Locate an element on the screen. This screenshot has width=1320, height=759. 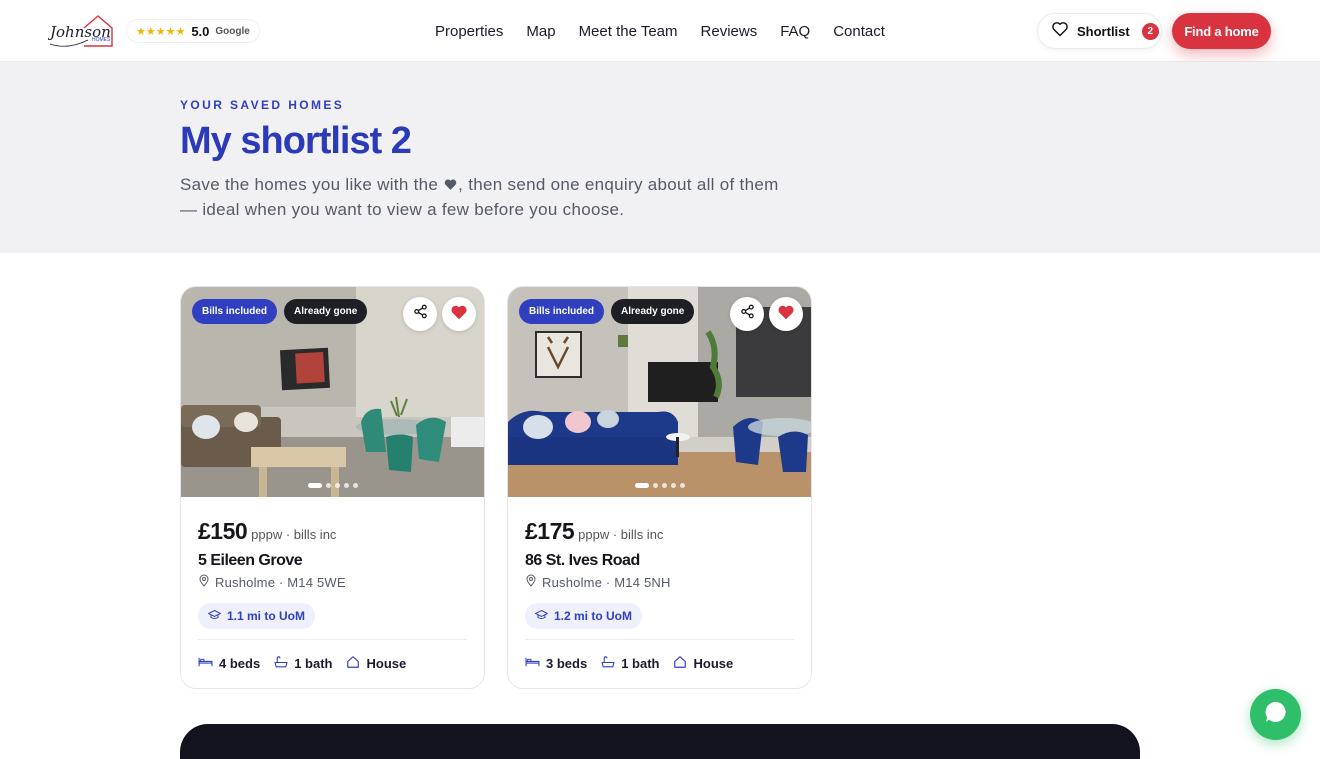
distance-badge: 1.1 mi to UoM is located at coordinates (257, 616).